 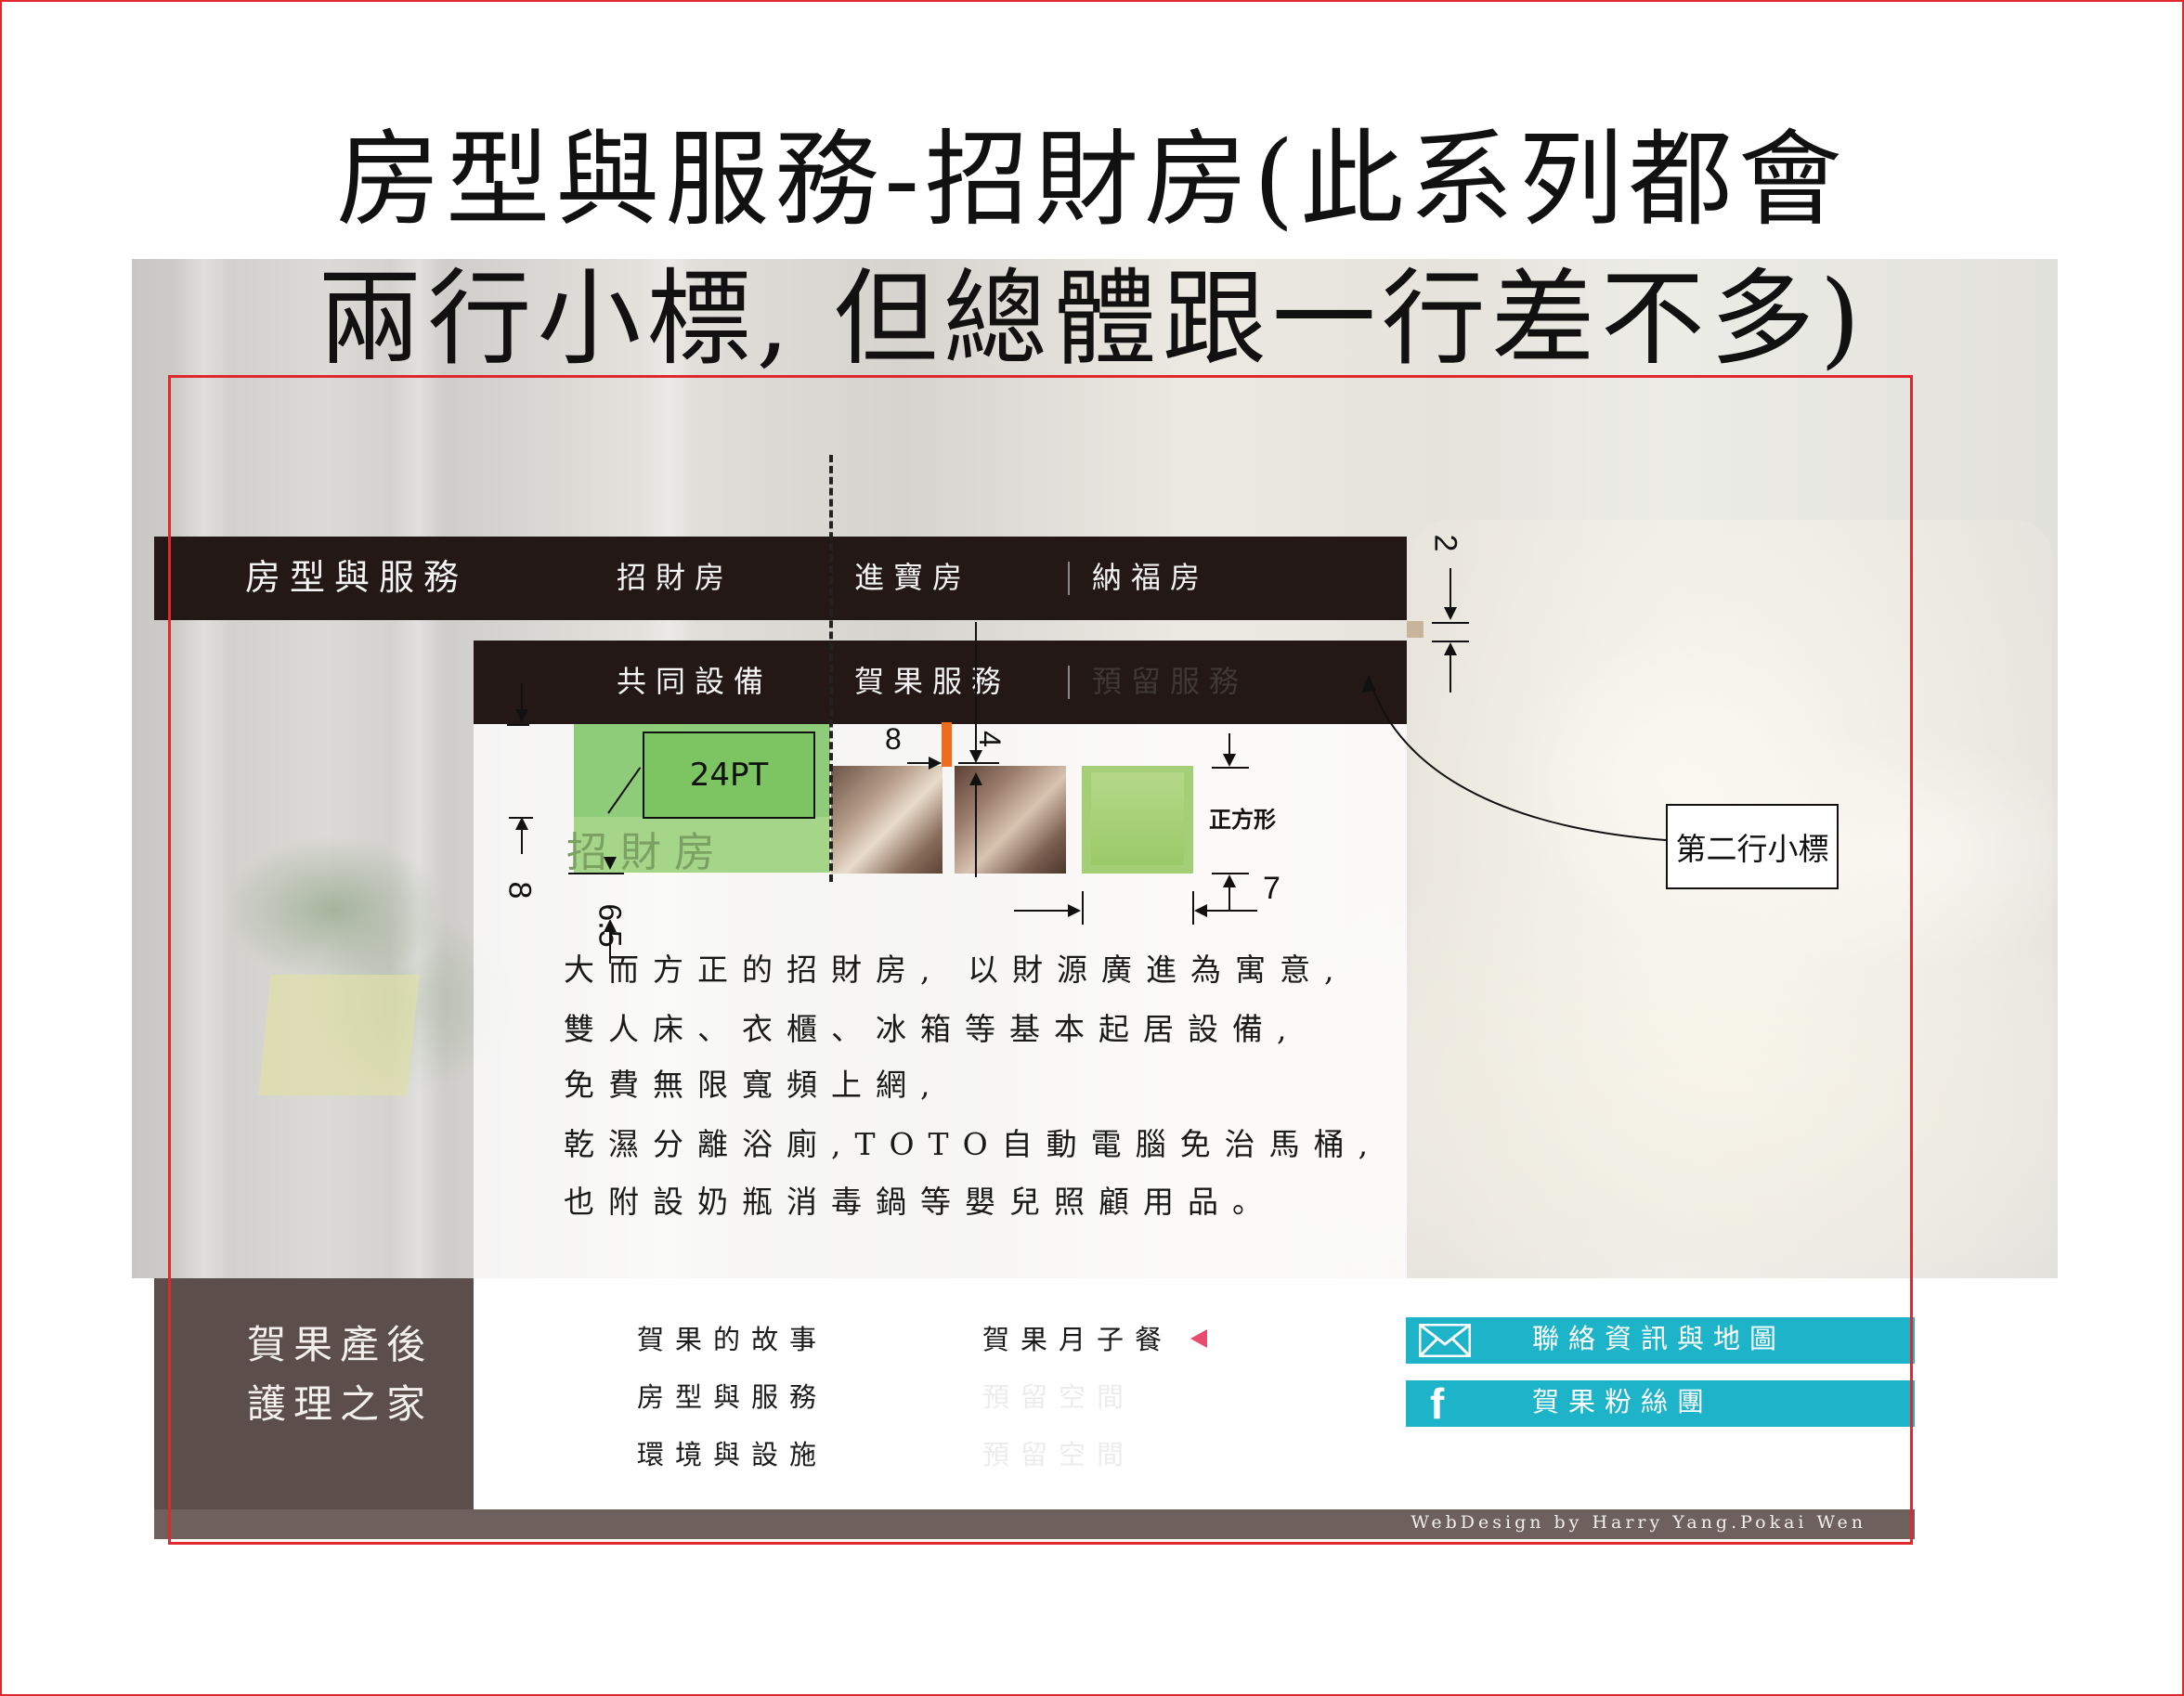 I want to click on alignment-guide-line, so click(x=831, y=668).